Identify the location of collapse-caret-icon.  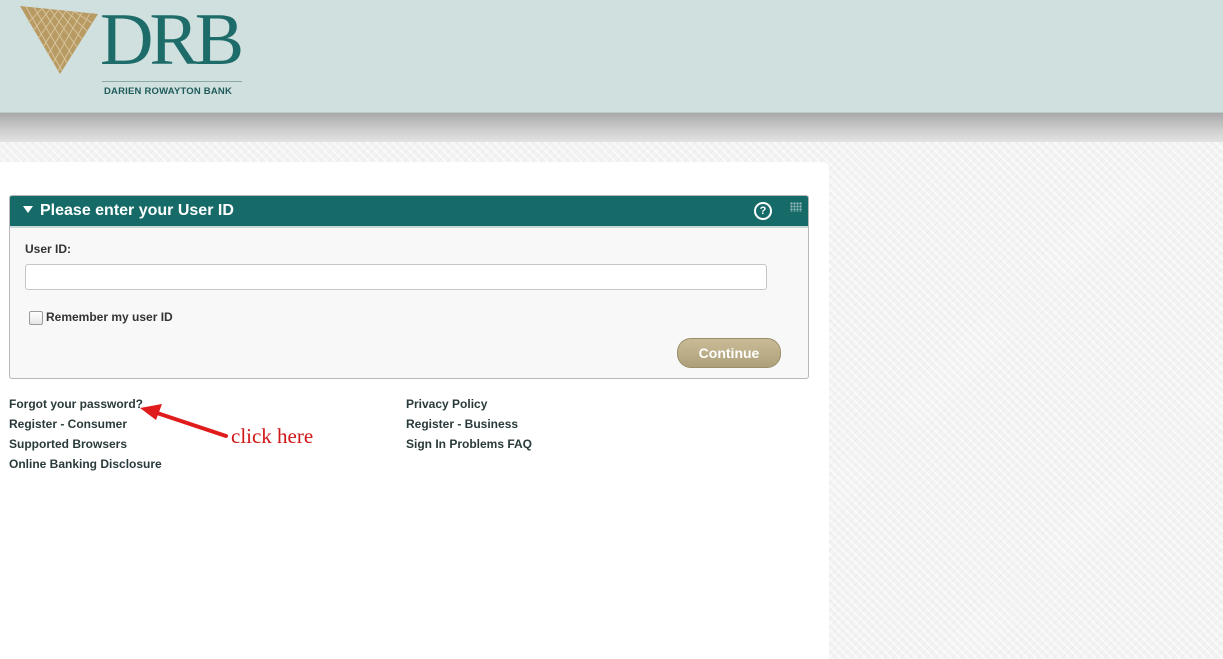
(28, 209).